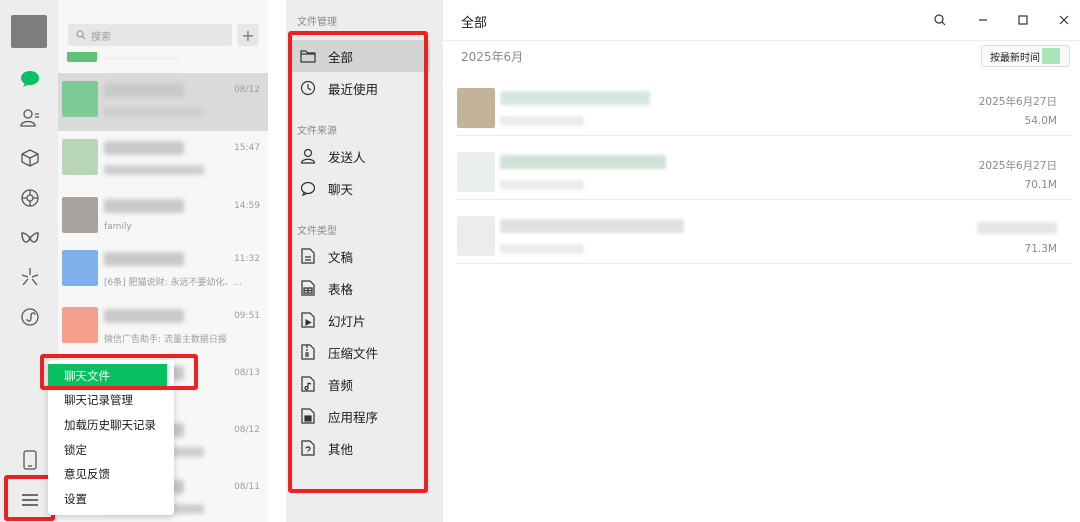 Image resolution: width=1080 pixels, height=522 pixels. Describe the element at coordinates (353, 89) in the screenshot. I see `file-filter-label: 最近使用` at that location.